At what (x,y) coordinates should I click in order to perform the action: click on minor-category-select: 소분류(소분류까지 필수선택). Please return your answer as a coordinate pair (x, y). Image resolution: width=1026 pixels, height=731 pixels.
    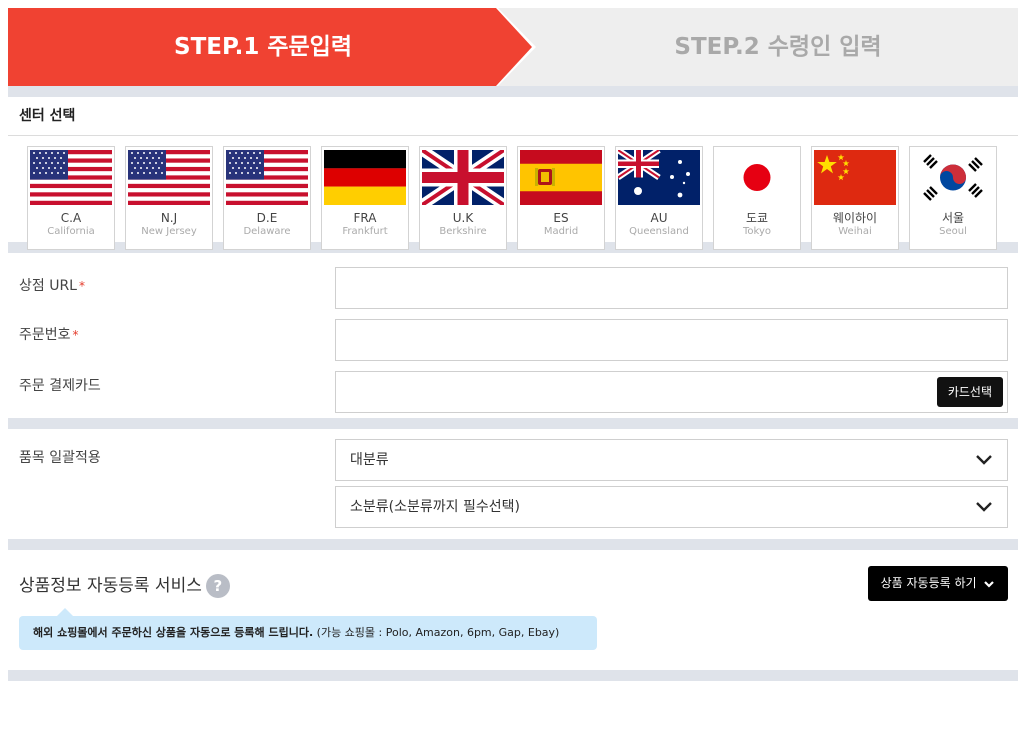
    Looking at the image, I should click on (671, 507).